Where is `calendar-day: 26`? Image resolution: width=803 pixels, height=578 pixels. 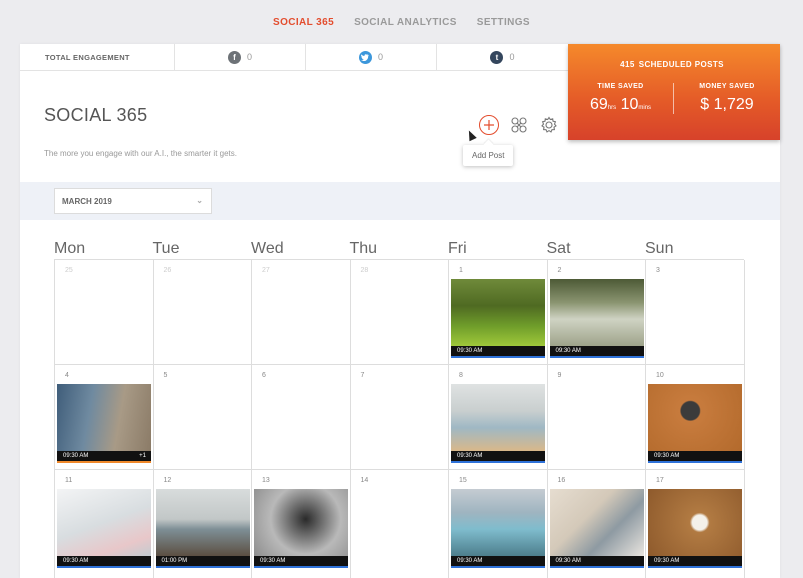
calendar-day: 26 is located at coordinates (202, 312).